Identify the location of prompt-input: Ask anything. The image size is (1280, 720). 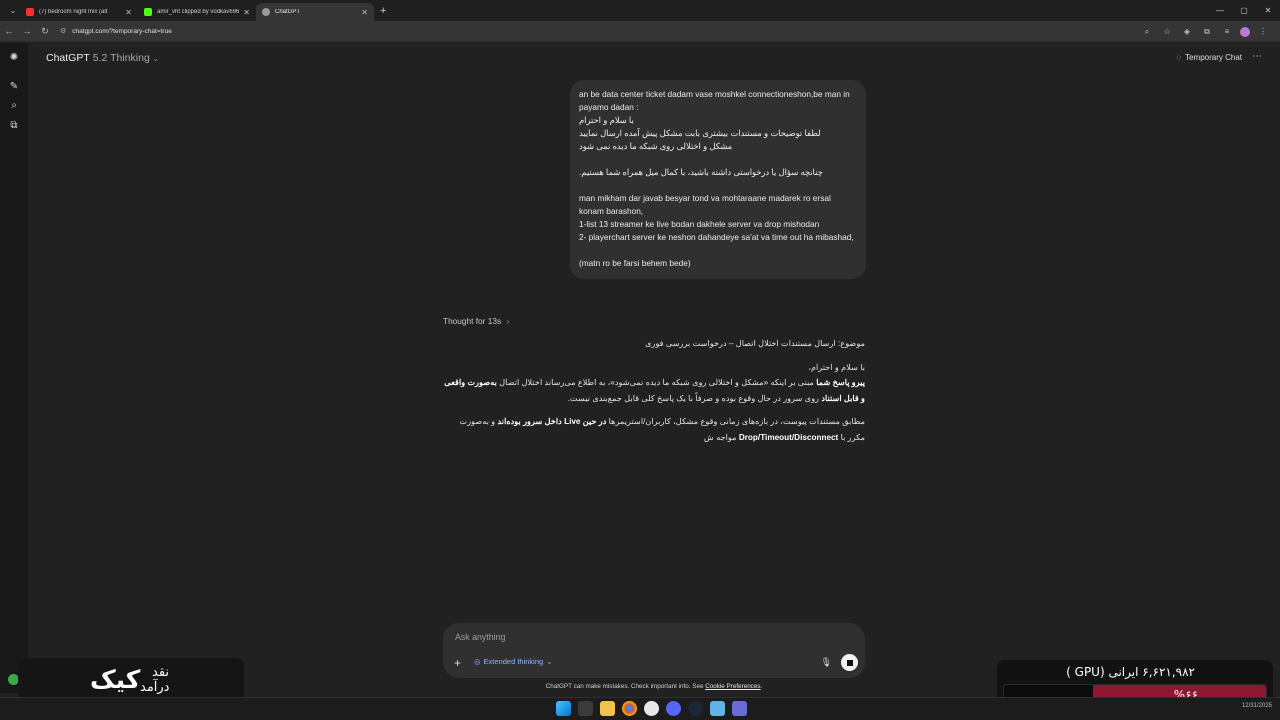
(480, 637).